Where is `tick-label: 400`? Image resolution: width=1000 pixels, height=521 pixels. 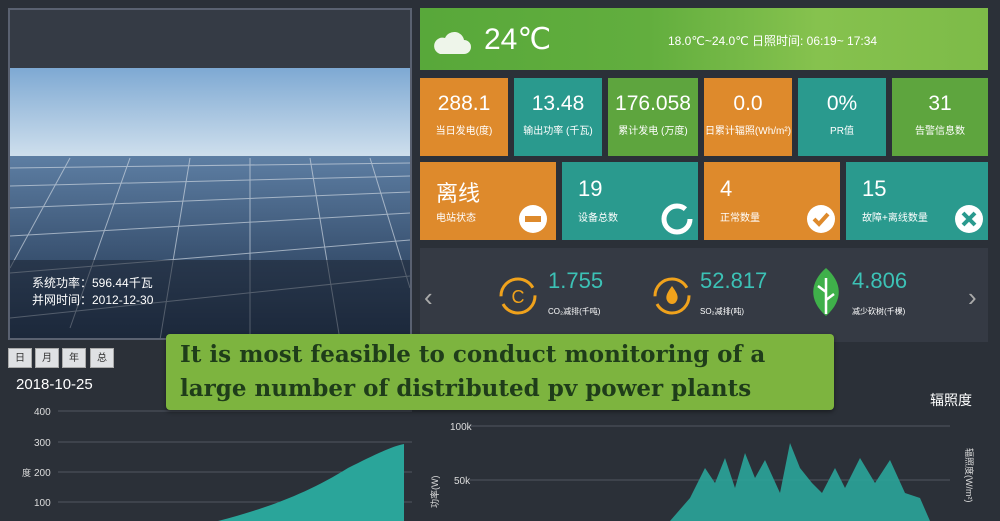 tick-label: 400 is located at coordinates (42, 412).